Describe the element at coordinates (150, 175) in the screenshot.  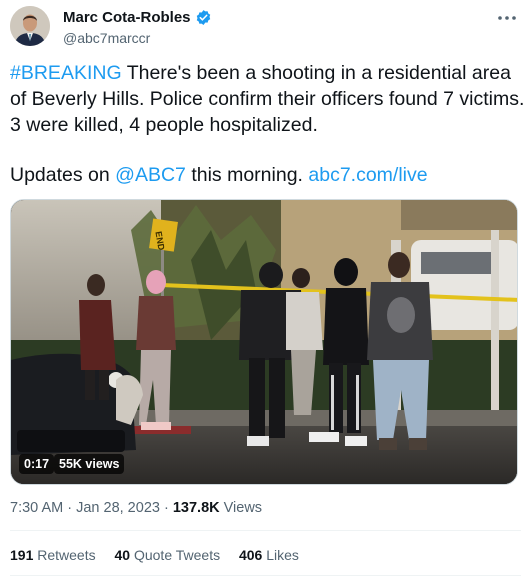
I see `mention-link: @ABC7` at that location.